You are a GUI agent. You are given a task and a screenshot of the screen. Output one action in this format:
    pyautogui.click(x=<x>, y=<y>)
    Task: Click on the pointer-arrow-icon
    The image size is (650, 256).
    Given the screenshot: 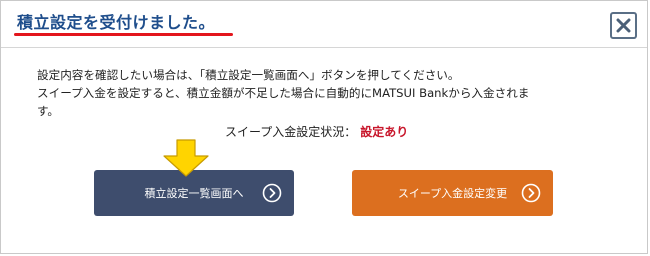 What is the action you would take?
    pyautogui.click(x=186, y=158)
    